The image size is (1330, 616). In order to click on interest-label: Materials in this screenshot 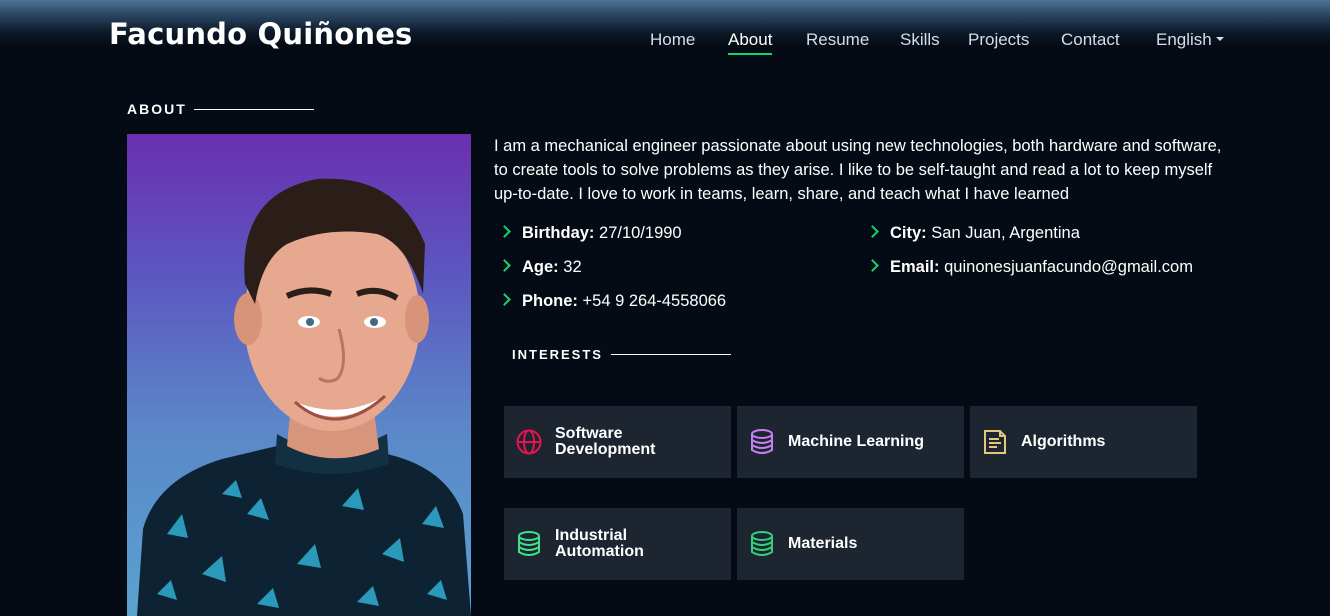, I will do `click(823, 543)`.